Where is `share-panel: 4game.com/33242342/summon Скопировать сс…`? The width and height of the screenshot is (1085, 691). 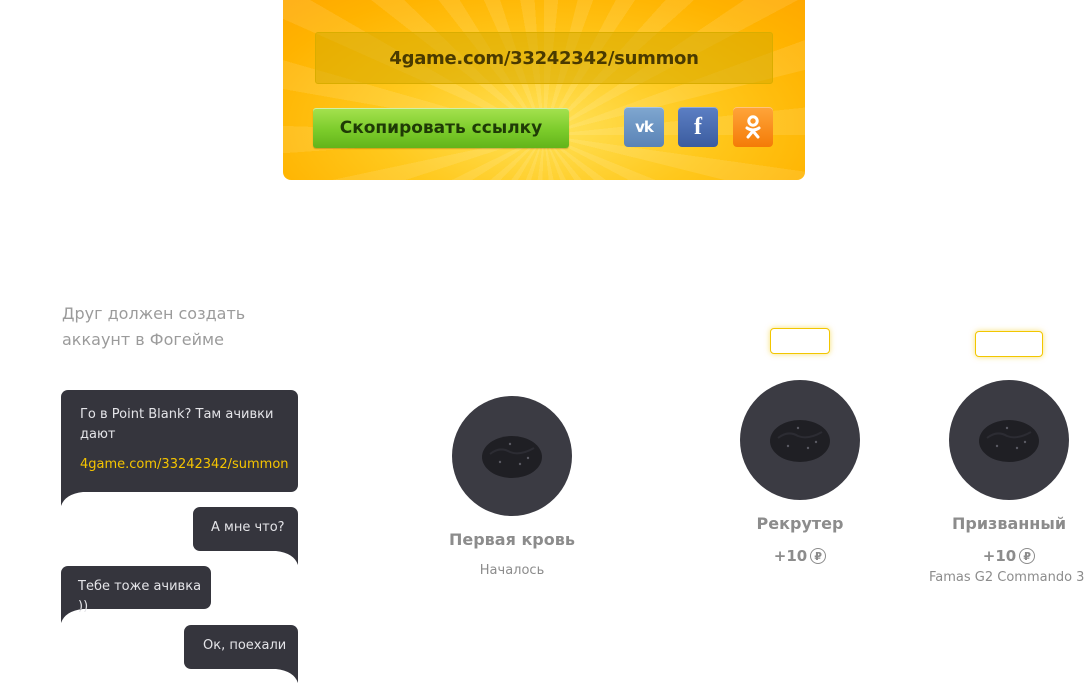 share-panel: 4game.com/33242342/summon Скопировать сс… is located at coordinates (544, 90).